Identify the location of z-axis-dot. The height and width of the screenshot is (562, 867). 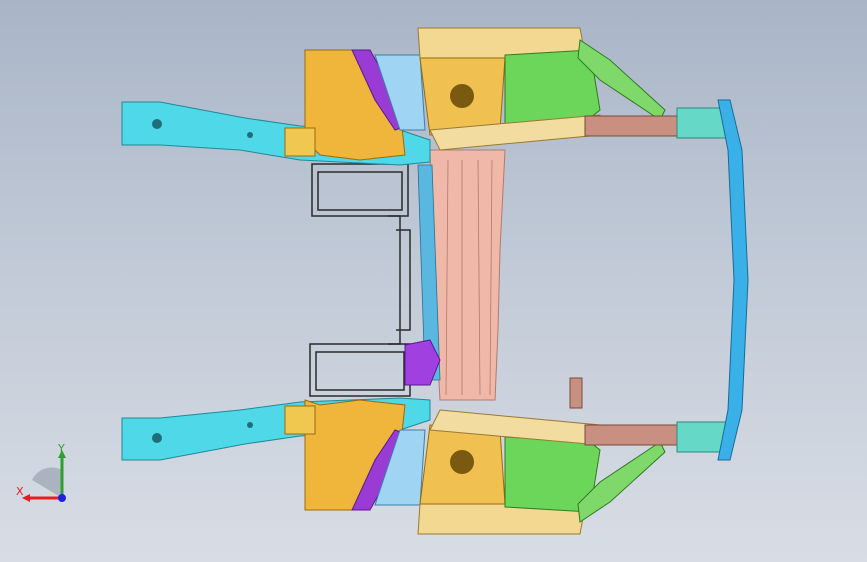
(62, 498).